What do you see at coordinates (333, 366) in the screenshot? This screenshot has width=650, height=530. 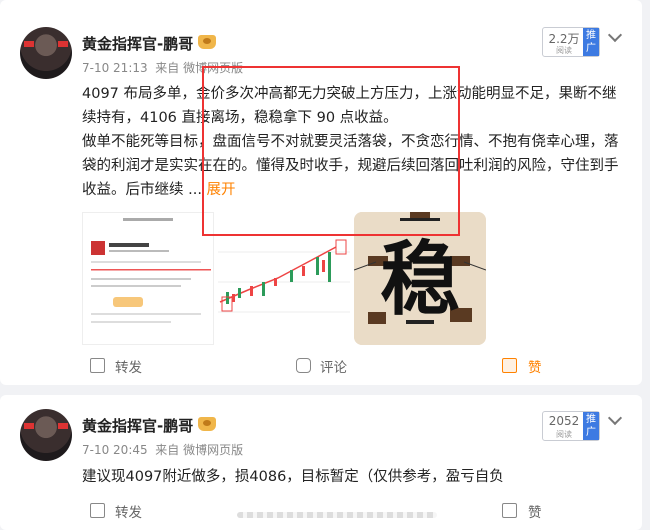 I see `comment-button: 评论` at bounding box center [333, 366].